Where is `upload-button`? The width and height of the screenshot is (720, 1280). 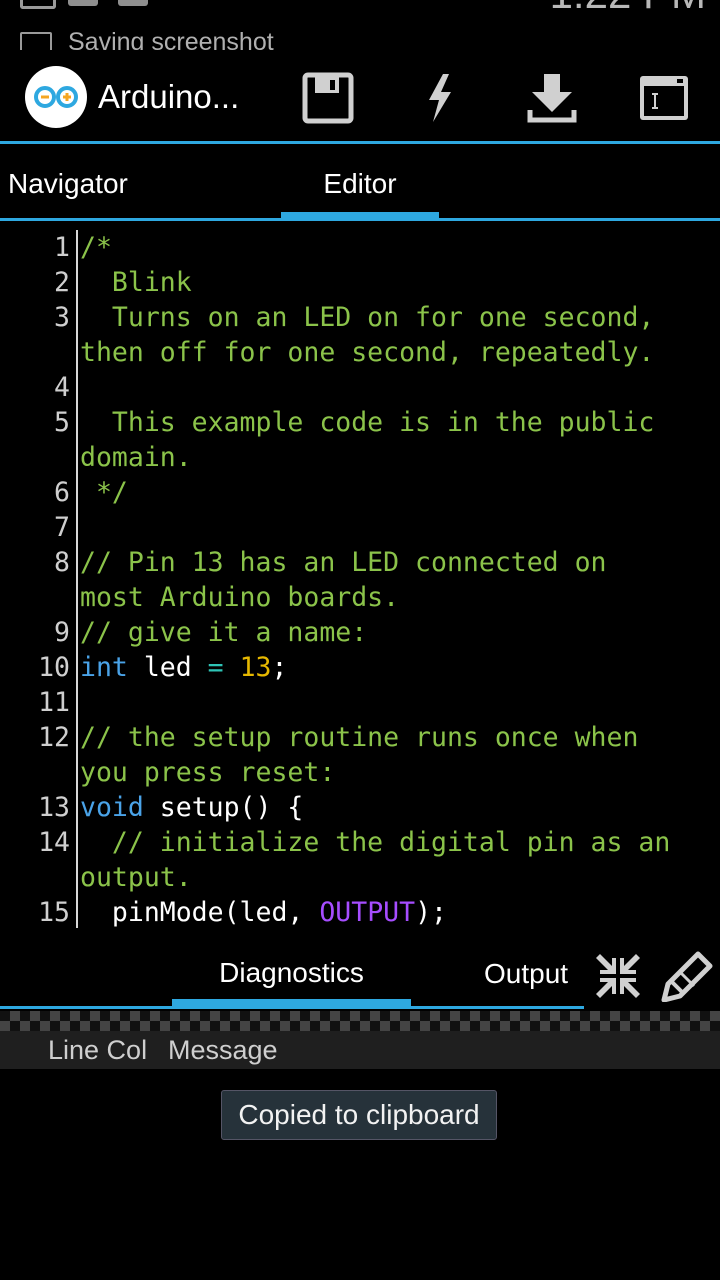
upload-button is located at coordinates (552, 98).